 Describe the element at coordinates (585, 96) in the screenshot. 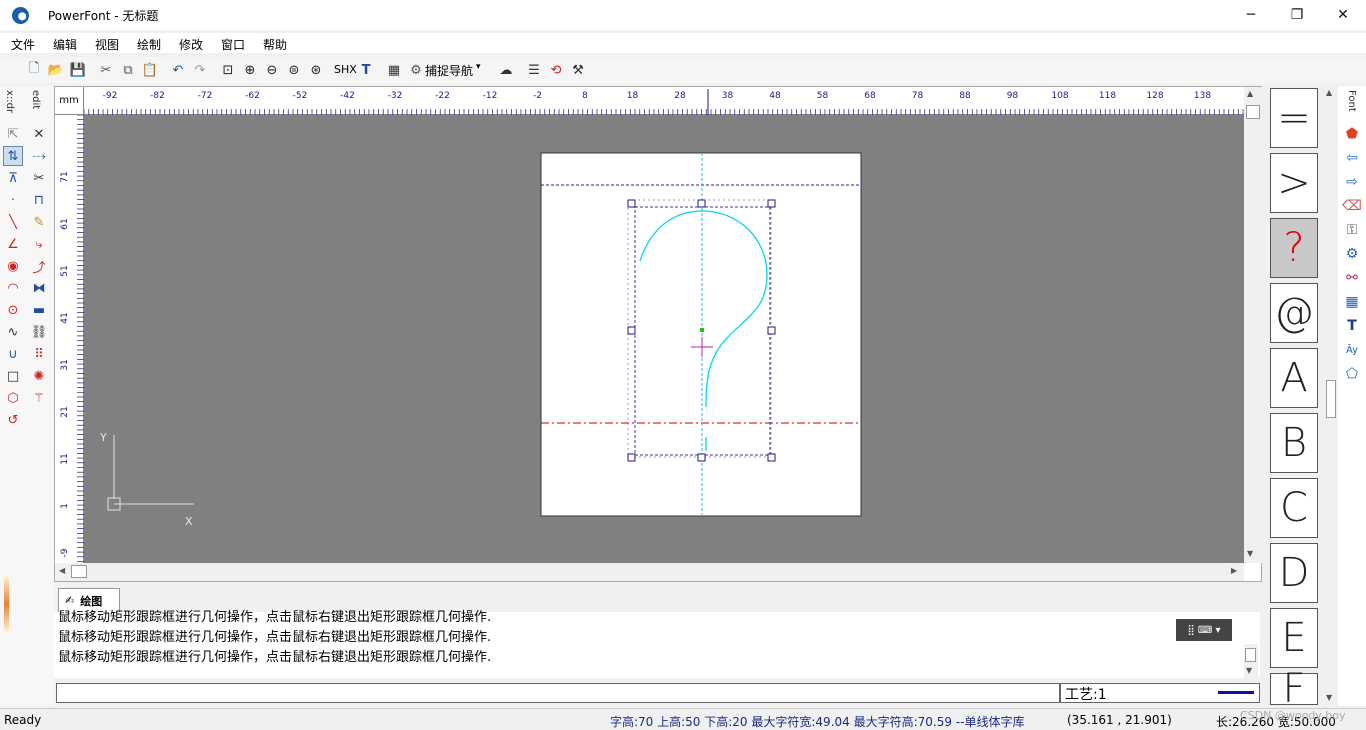

I see `ruler-tick-label: 8` at that location.